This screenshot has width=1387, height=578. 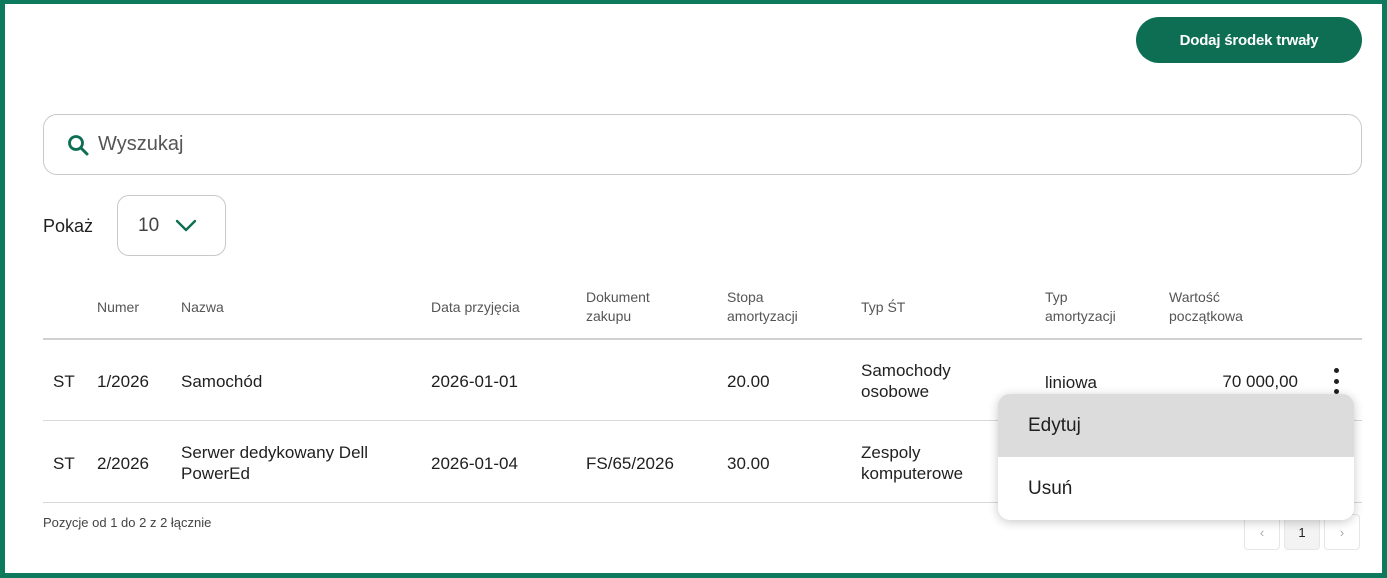 I want to click on row-context-menu: Edytuj Usuń, so click(x=1176, y=457).